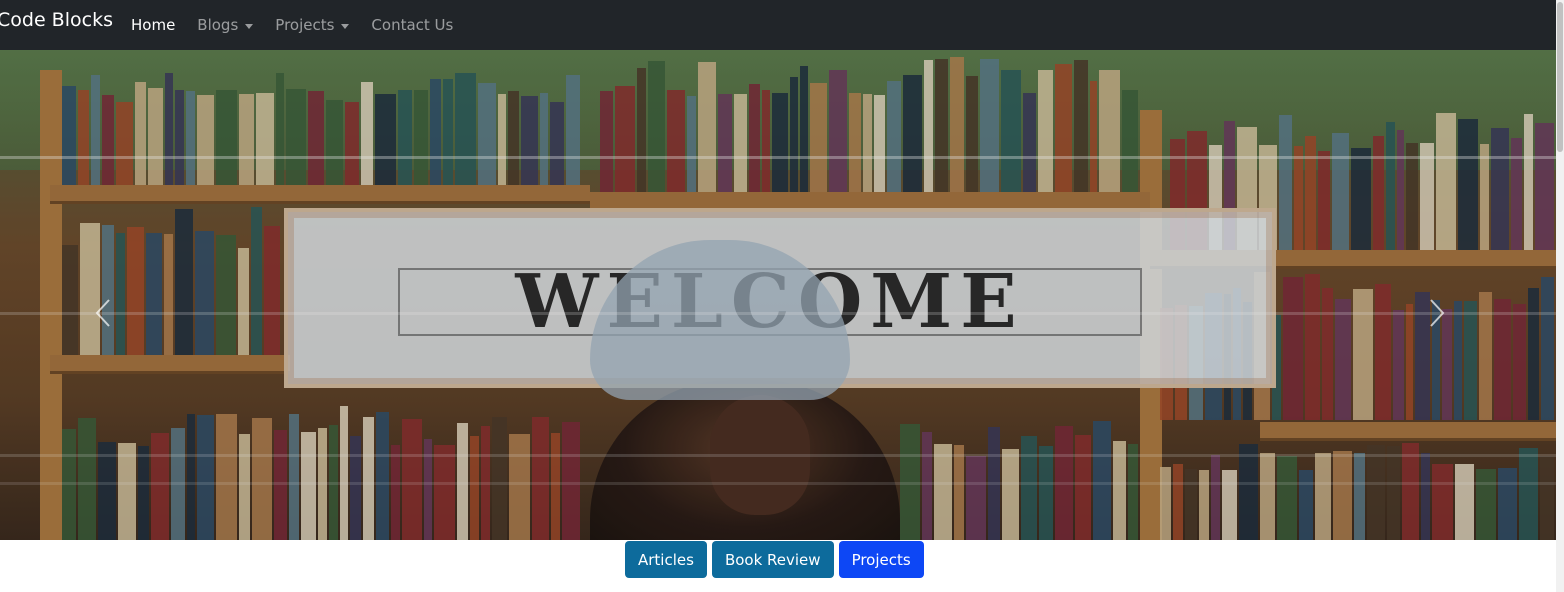 This screenshot has height=592, width=1564. I want to click on category-buttons: Articles Book Review Projects, so click(777, 559).